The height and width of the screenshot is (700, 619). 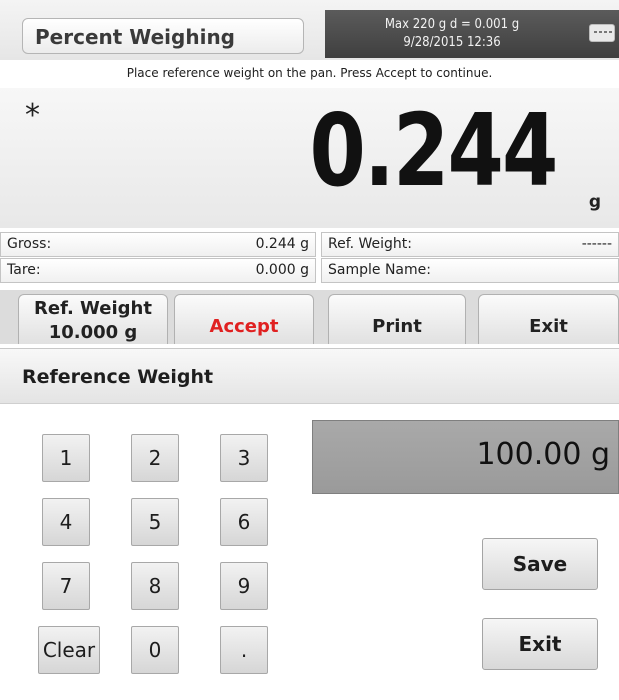 What do you see at coordinates (158, 244) in the screenshot?
I see `gross-row: Gross: 0.244 g` at bounding box center [158, 244].